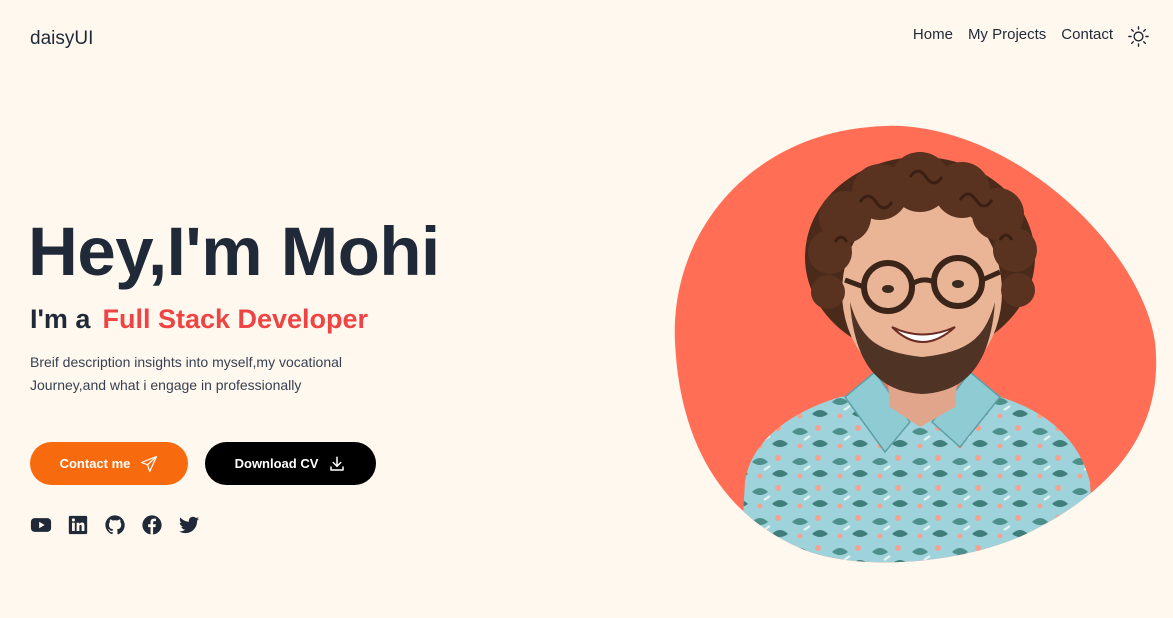  I want to click on download-cv-button: Download CV, so click(290, 463).